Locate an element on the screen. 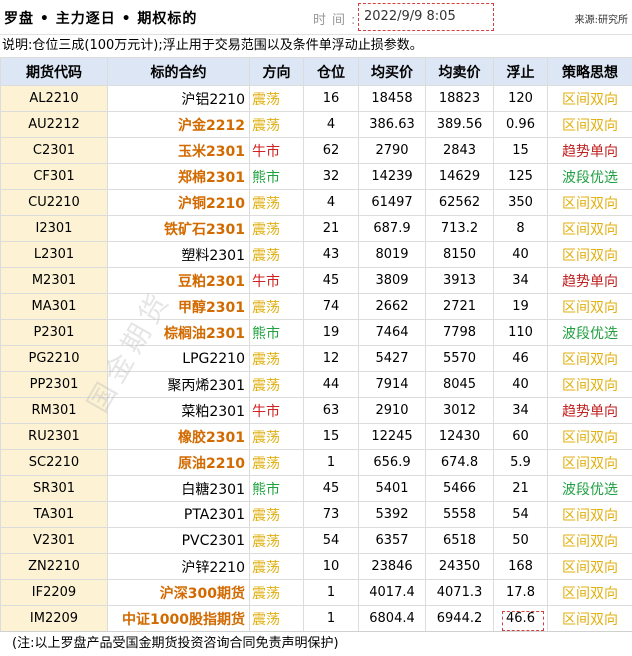  avg-sell-cell: 14629 is located at coordinates (460, 177).